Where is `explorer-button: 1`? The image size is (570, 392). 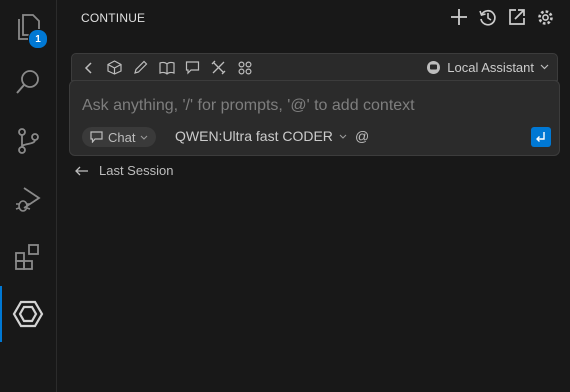 explorer-button: 1 is located at coordinates (28, 26).